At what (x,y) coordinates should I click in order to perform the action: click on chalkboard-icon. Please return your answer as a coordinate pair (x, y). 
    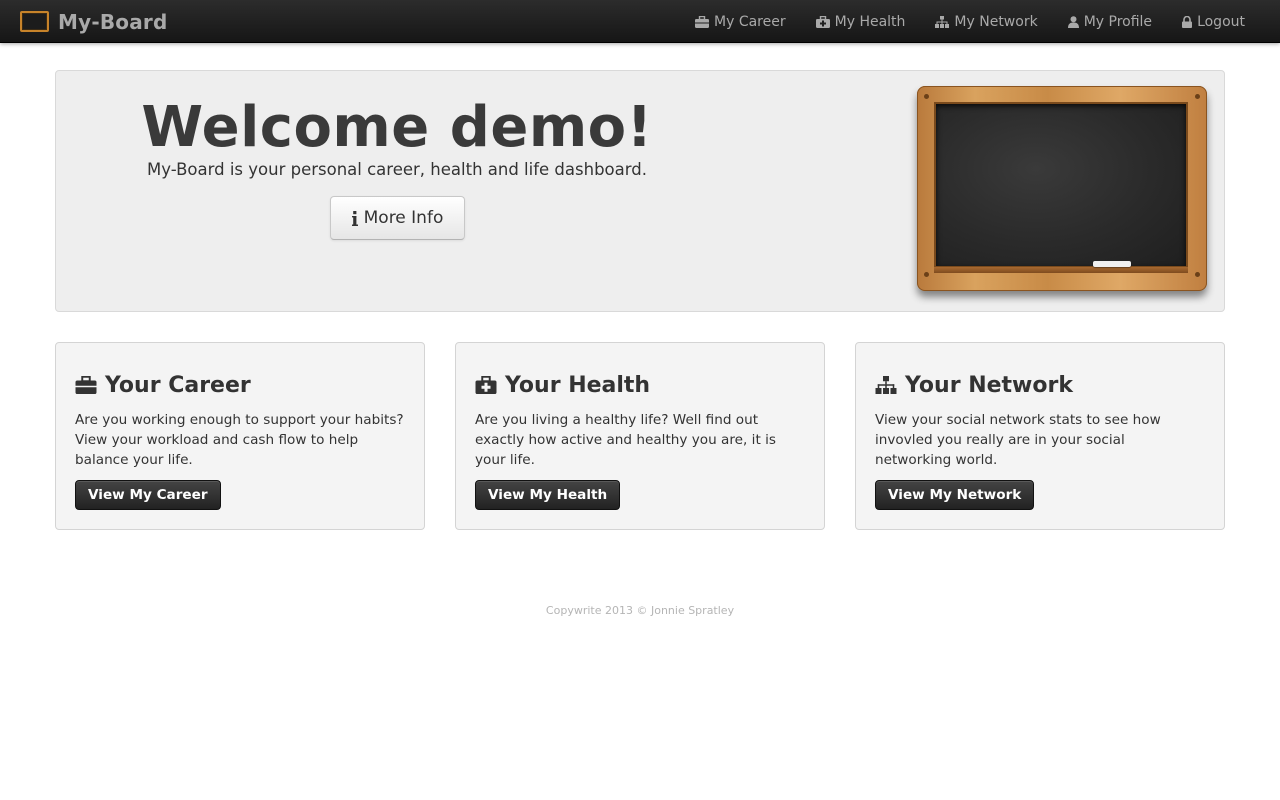
    Looking at the image, I should click on (34, 21).